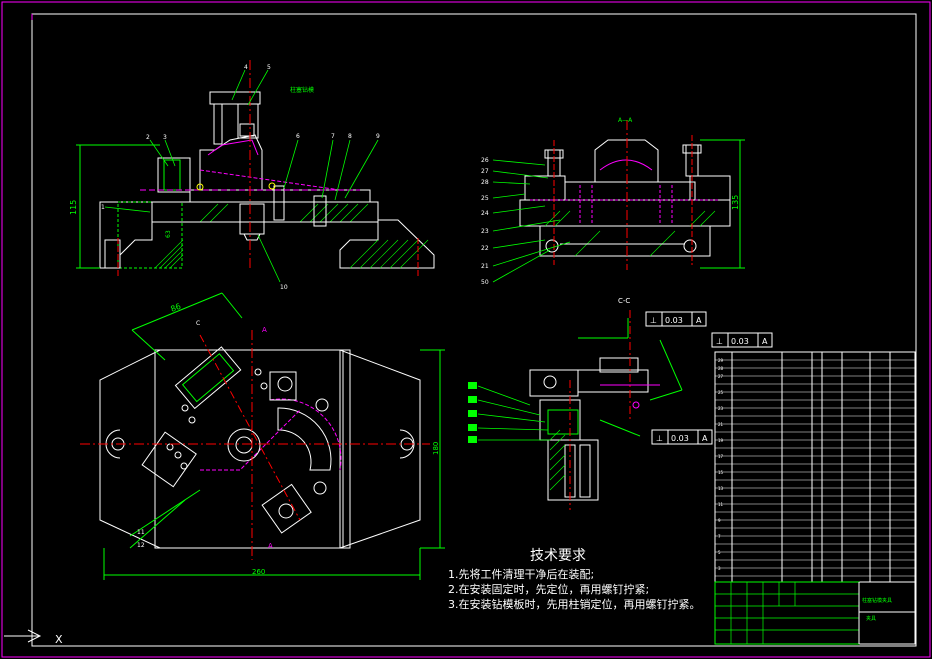 The image size is (932, 659). I want to click on side-height-dim: 135, so click(735, 202).